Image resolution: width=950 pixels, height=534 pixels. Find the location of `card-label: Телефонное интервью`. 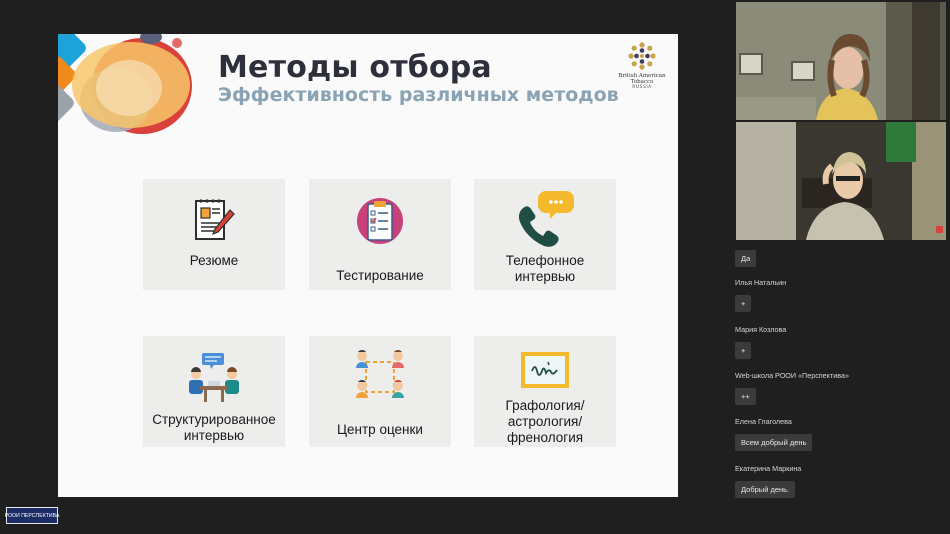

card-label: Телефонное интервью is located at coordinates (545, 268).